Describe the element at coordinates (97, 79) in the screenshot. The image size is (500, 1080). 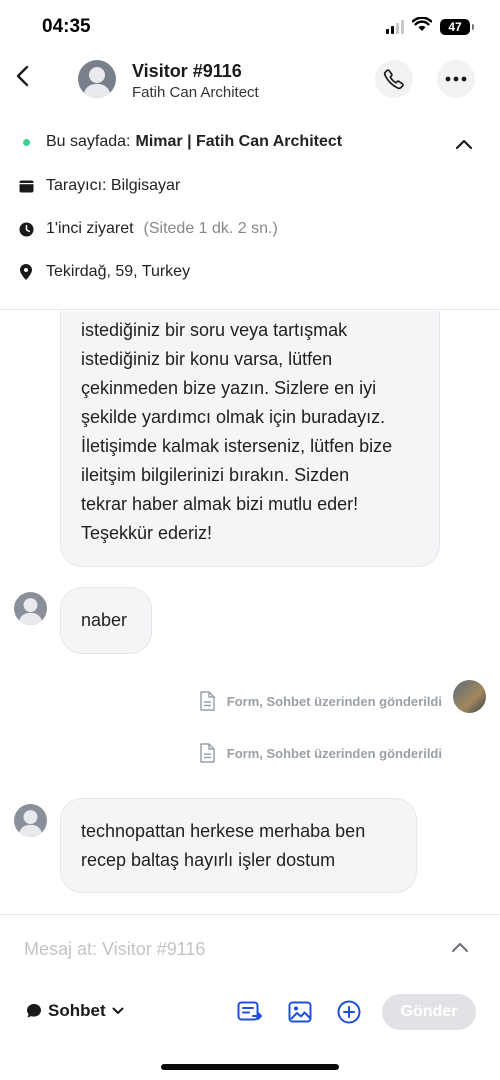
I see `visitor-avatar` at that location.